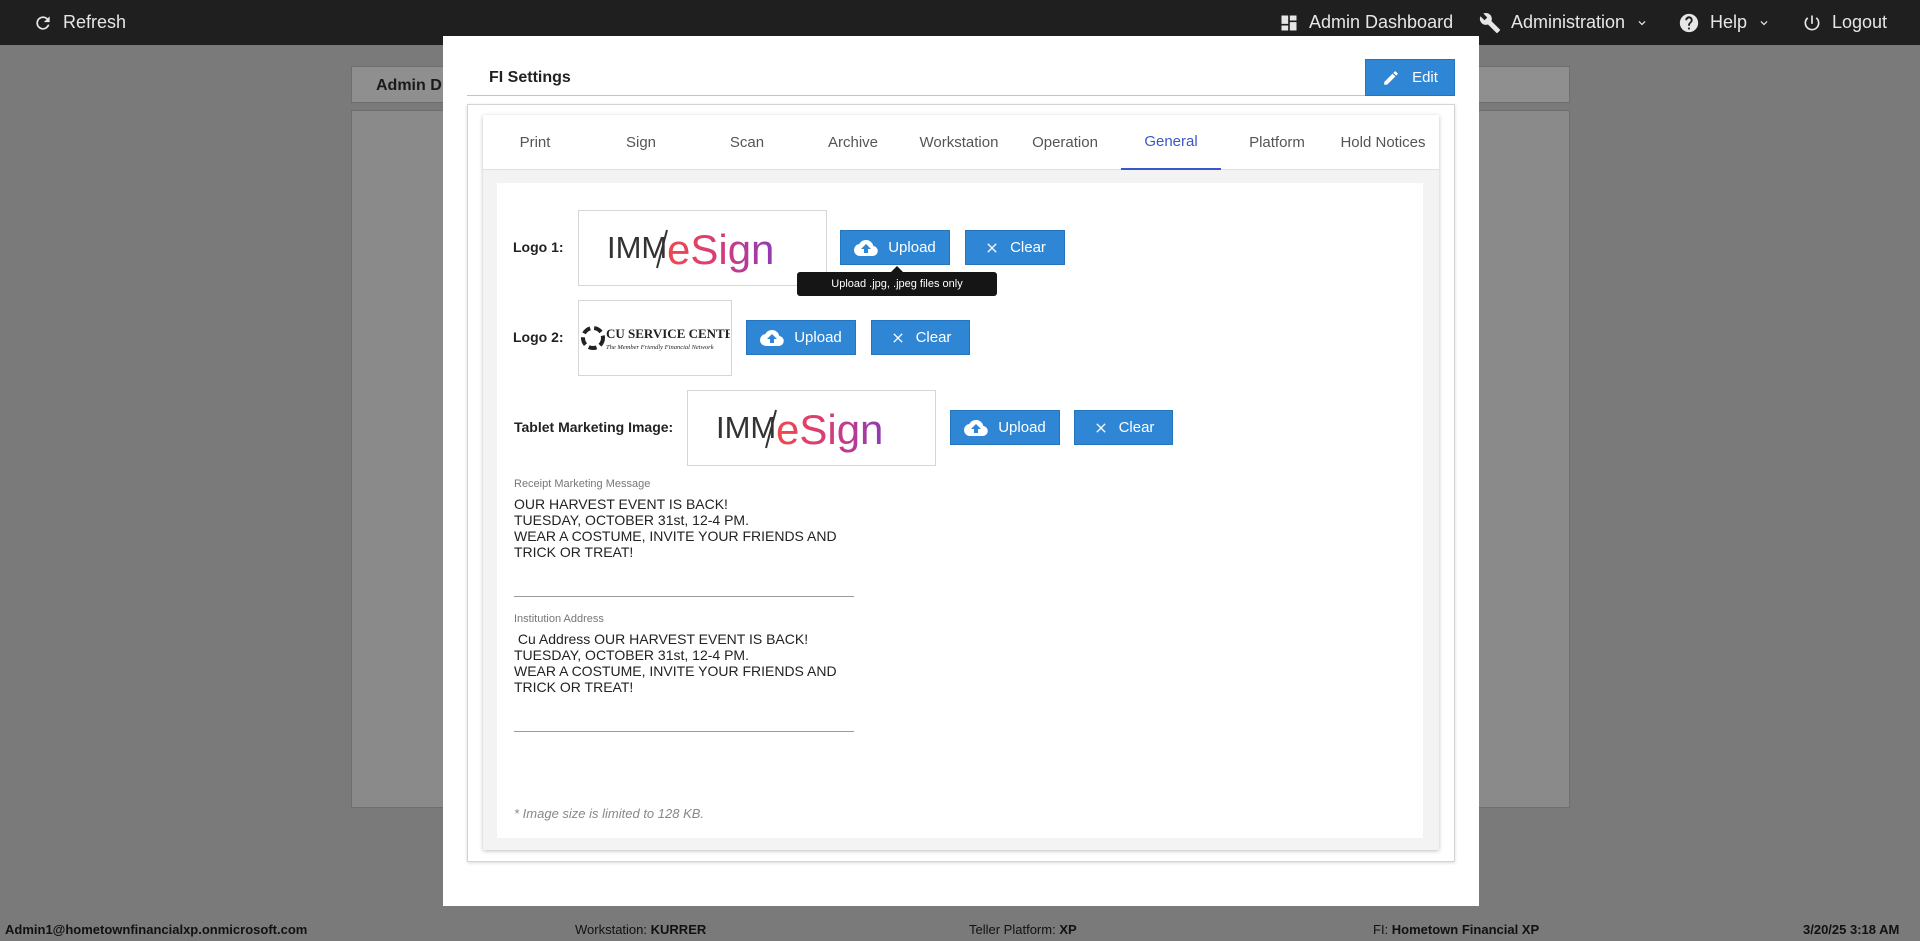  What do you see at coordinates (641, 142) in the screenshot?
I see `tab-sign: Sign` at bounding box center [641, 142].